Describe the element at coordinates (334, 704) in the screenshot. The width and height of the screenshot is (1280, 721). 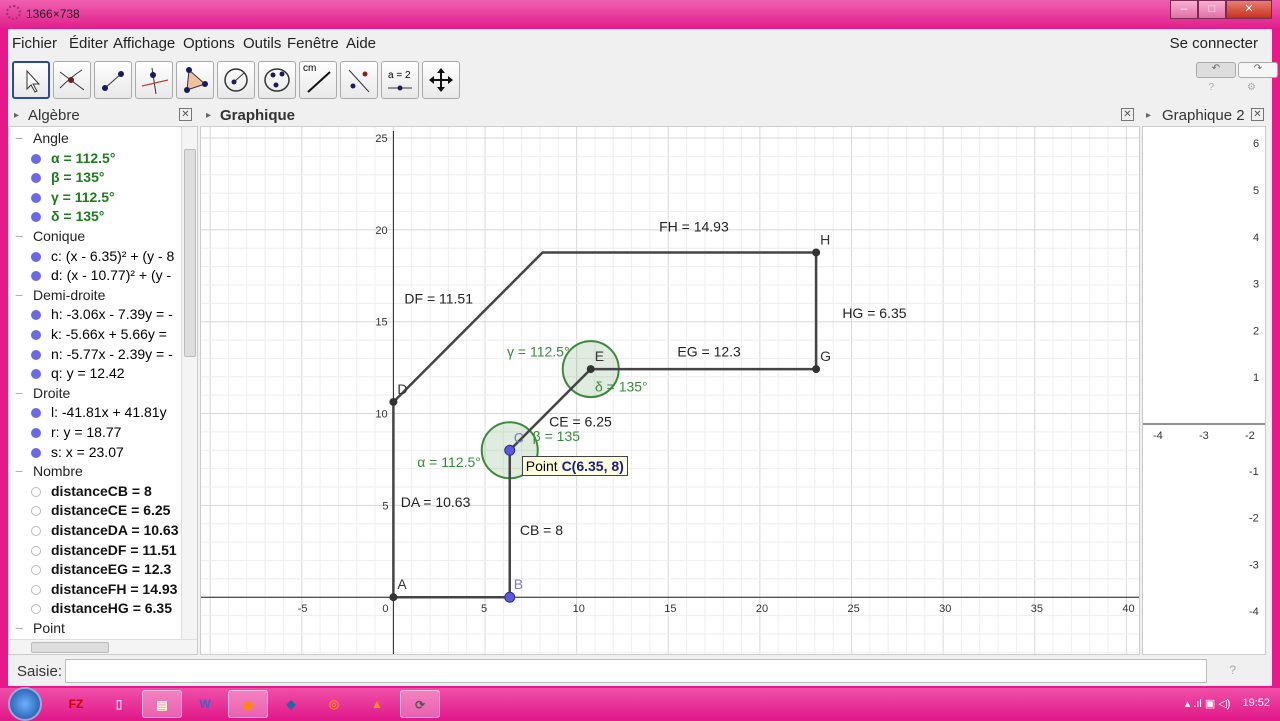
I see `taskbar-app-icon: ◎` at that location.